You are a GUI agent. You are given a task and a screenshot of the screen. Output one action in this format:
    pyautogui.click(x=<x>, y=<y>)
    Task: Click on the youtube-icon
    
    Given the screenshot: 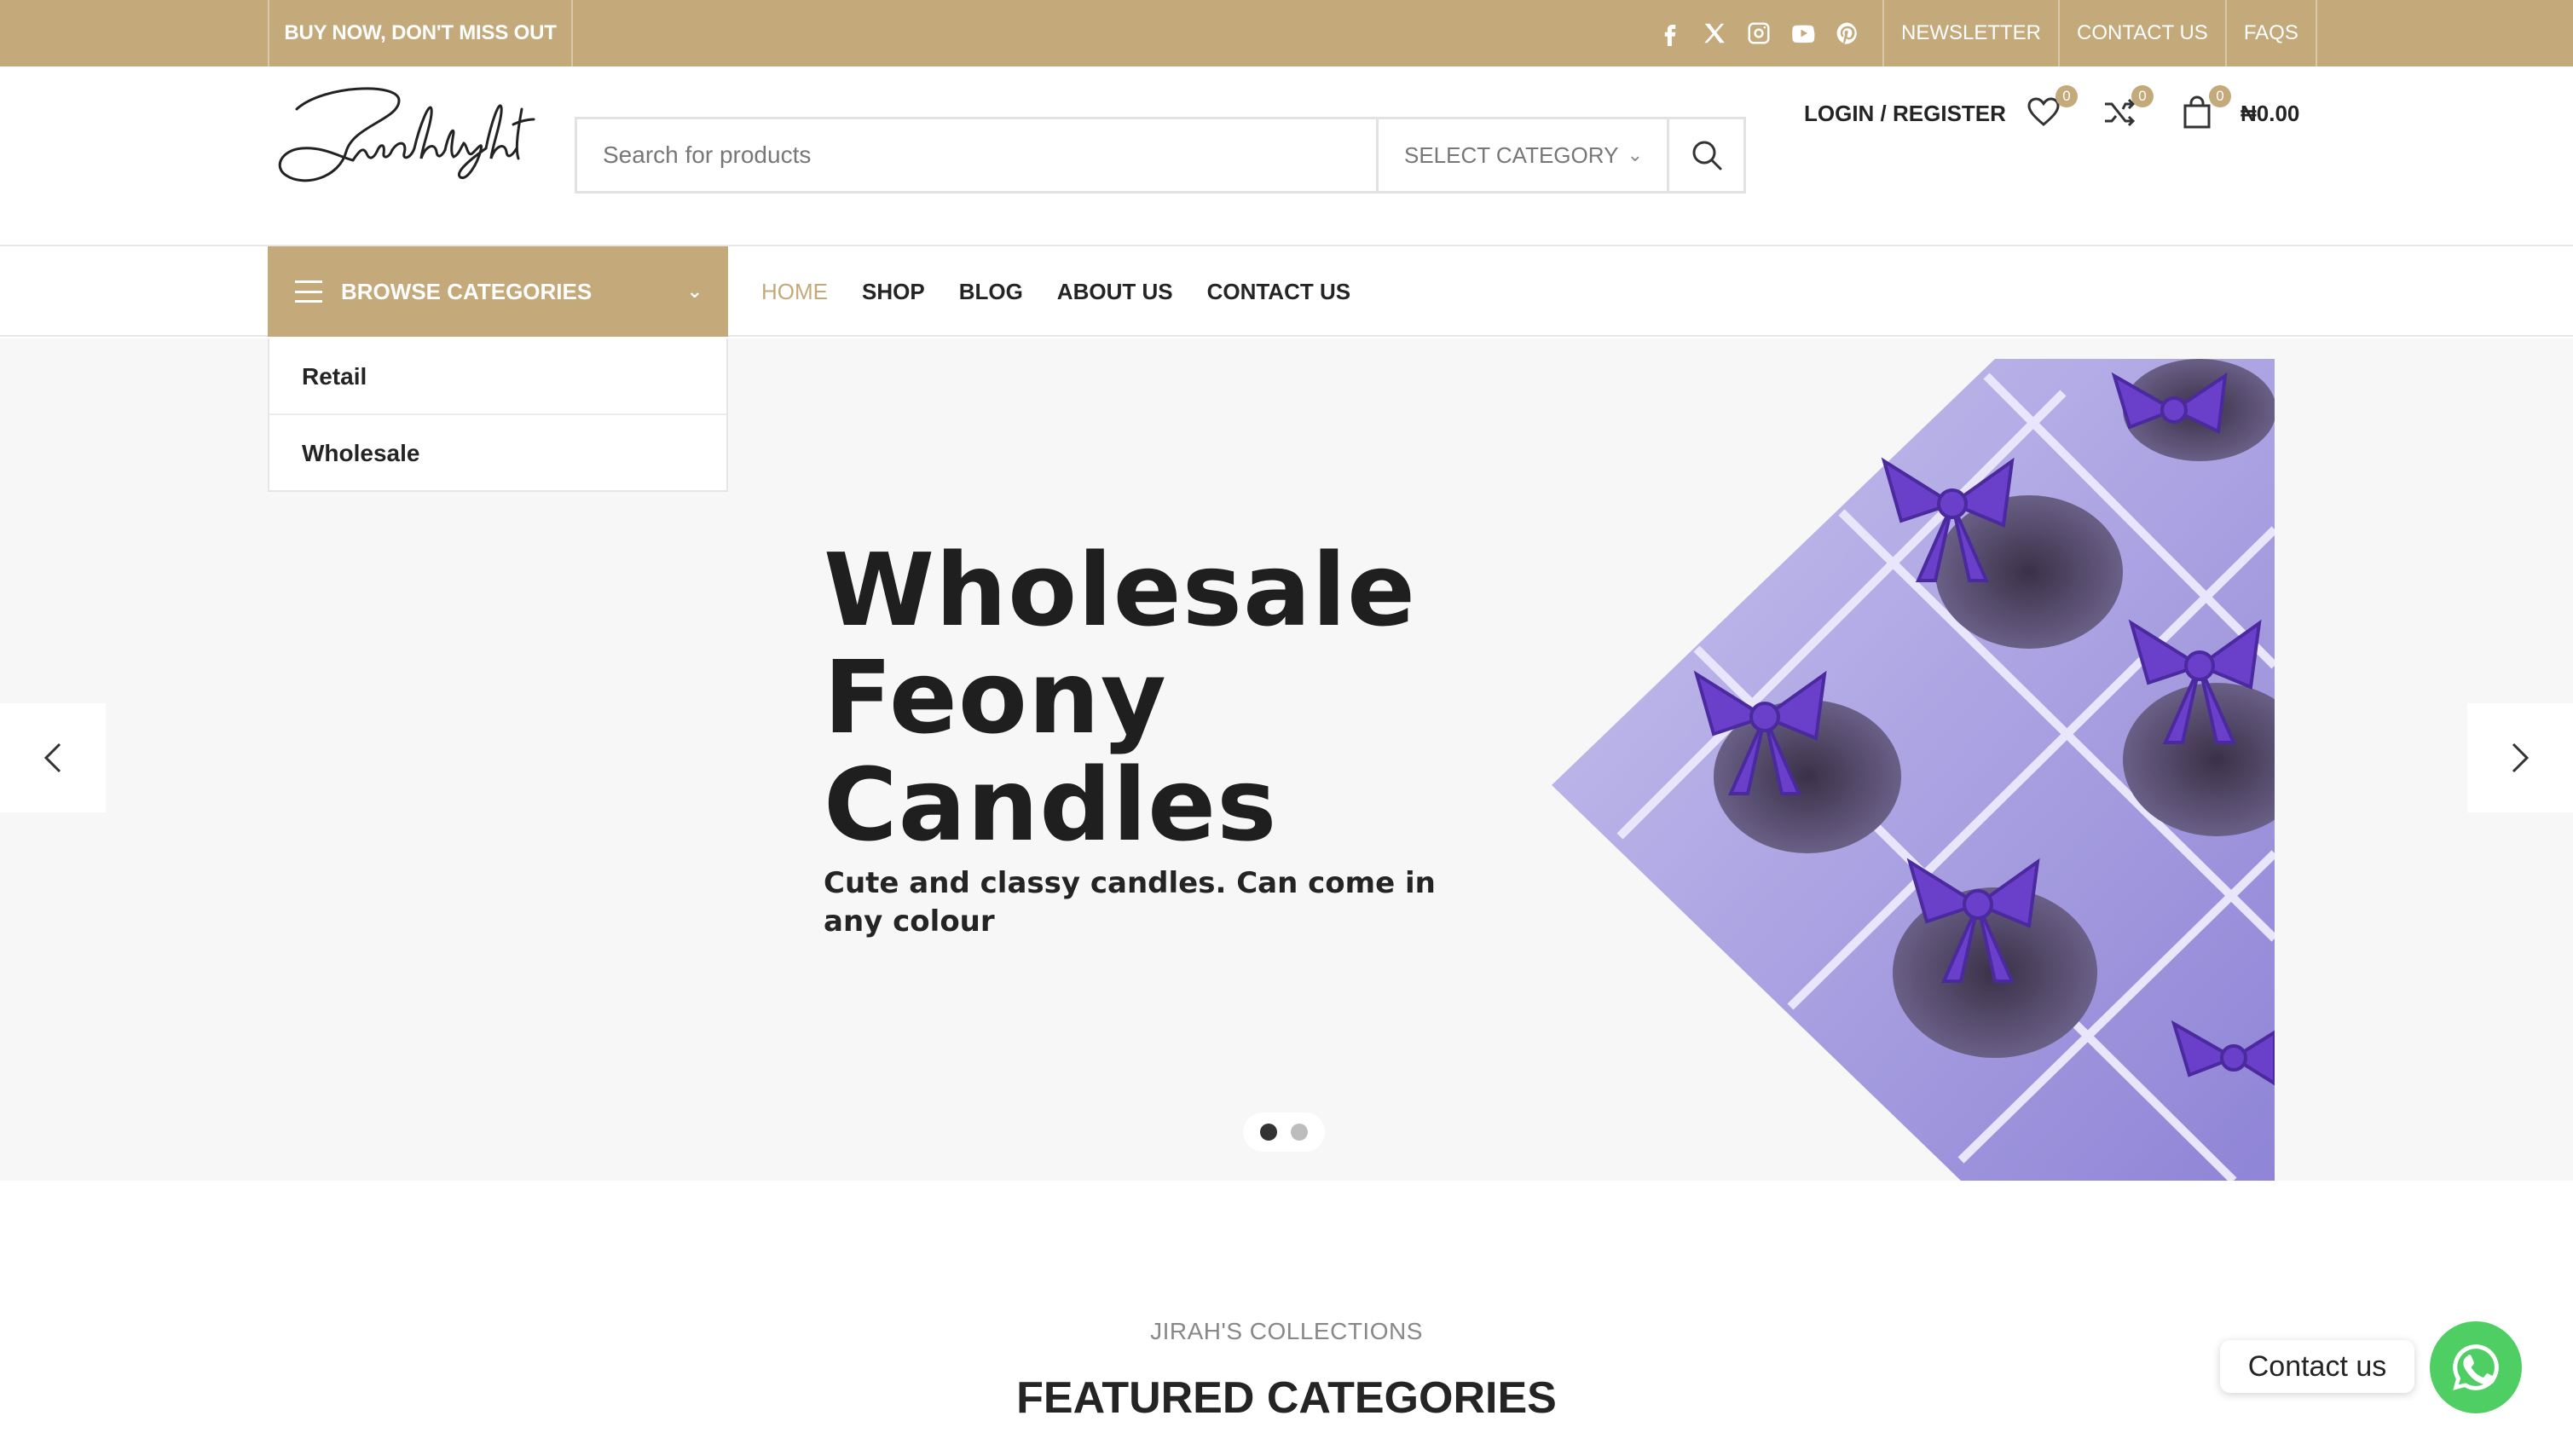 What is the action you would take?
    pyautogui.click(x=1803, y=33)
    